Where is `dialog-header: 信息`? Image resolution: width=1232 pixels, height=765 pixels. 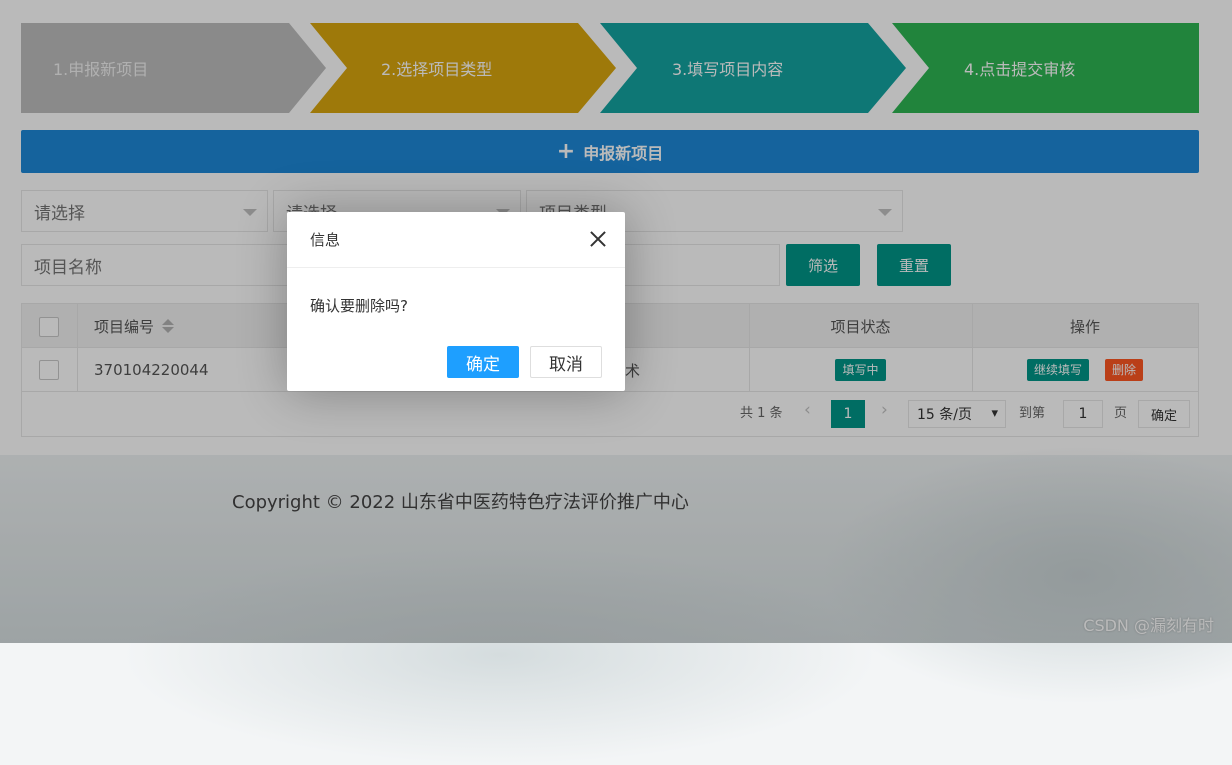
dialog-header: 信息 is located at coordinates (456, 240).